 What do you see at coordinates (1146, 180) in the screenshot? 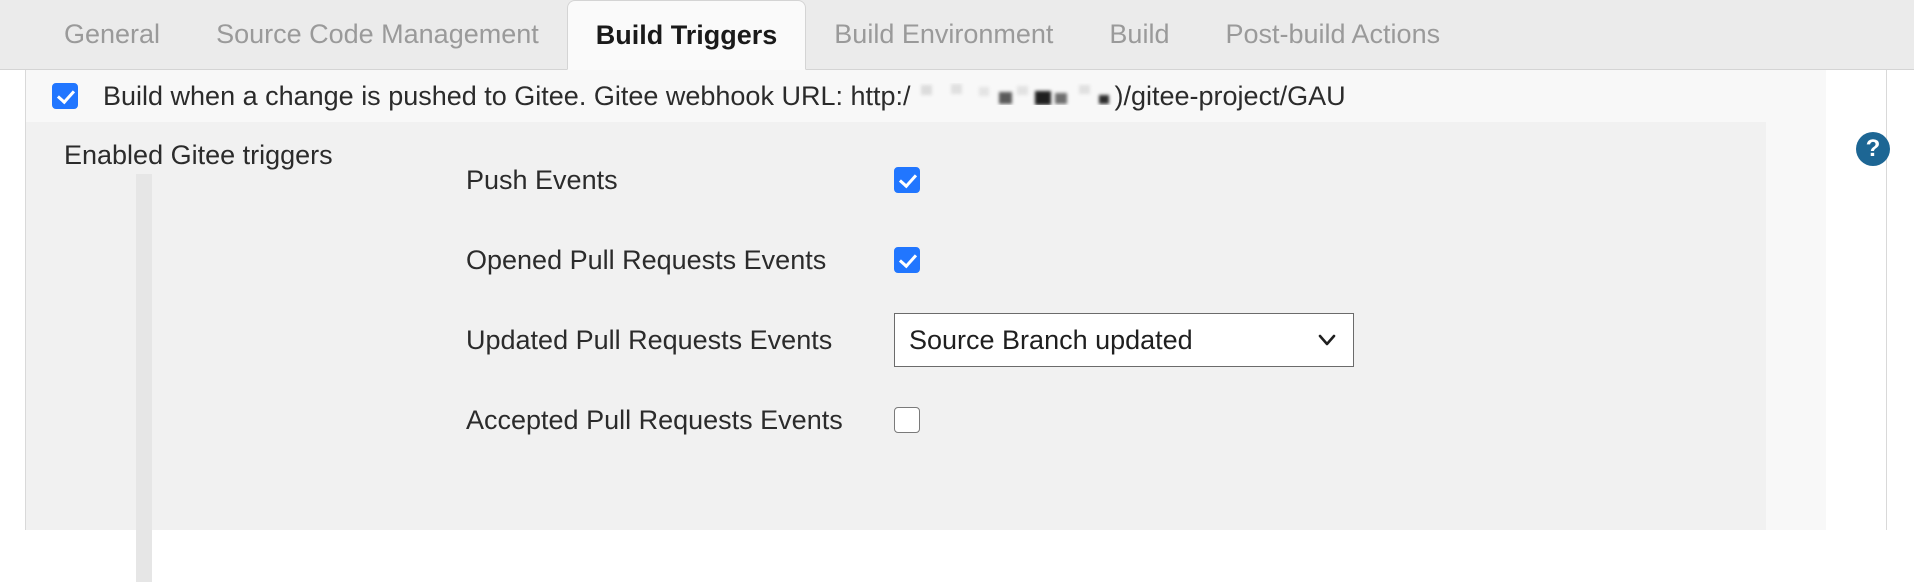
I see `trigger-row-push-events: Push Events` at bounding box center [1146, 180].